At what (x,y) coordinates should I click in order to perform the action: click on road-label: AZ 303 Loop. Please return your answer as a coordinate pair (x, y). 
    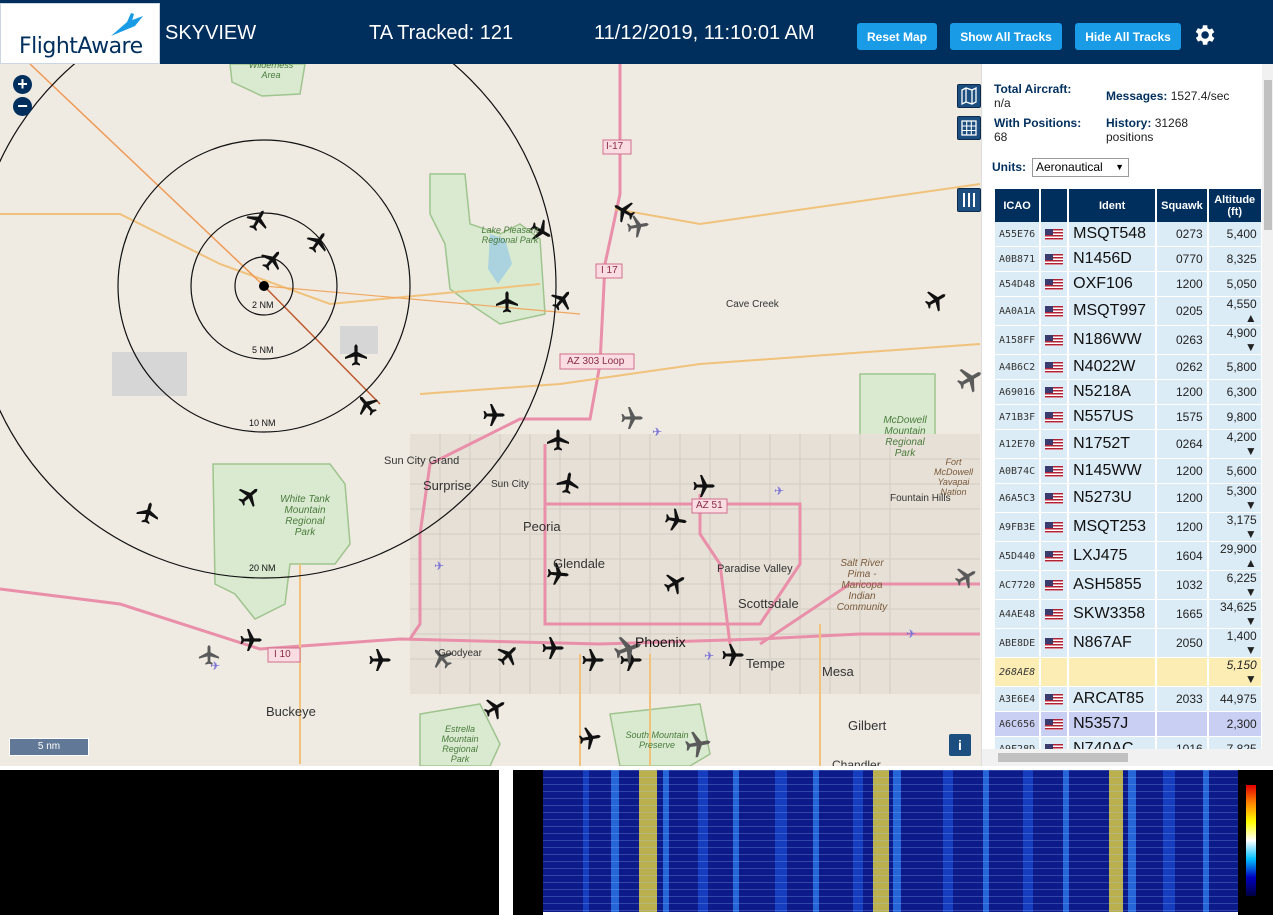
    Looking at the image, I should click on (596, 361).